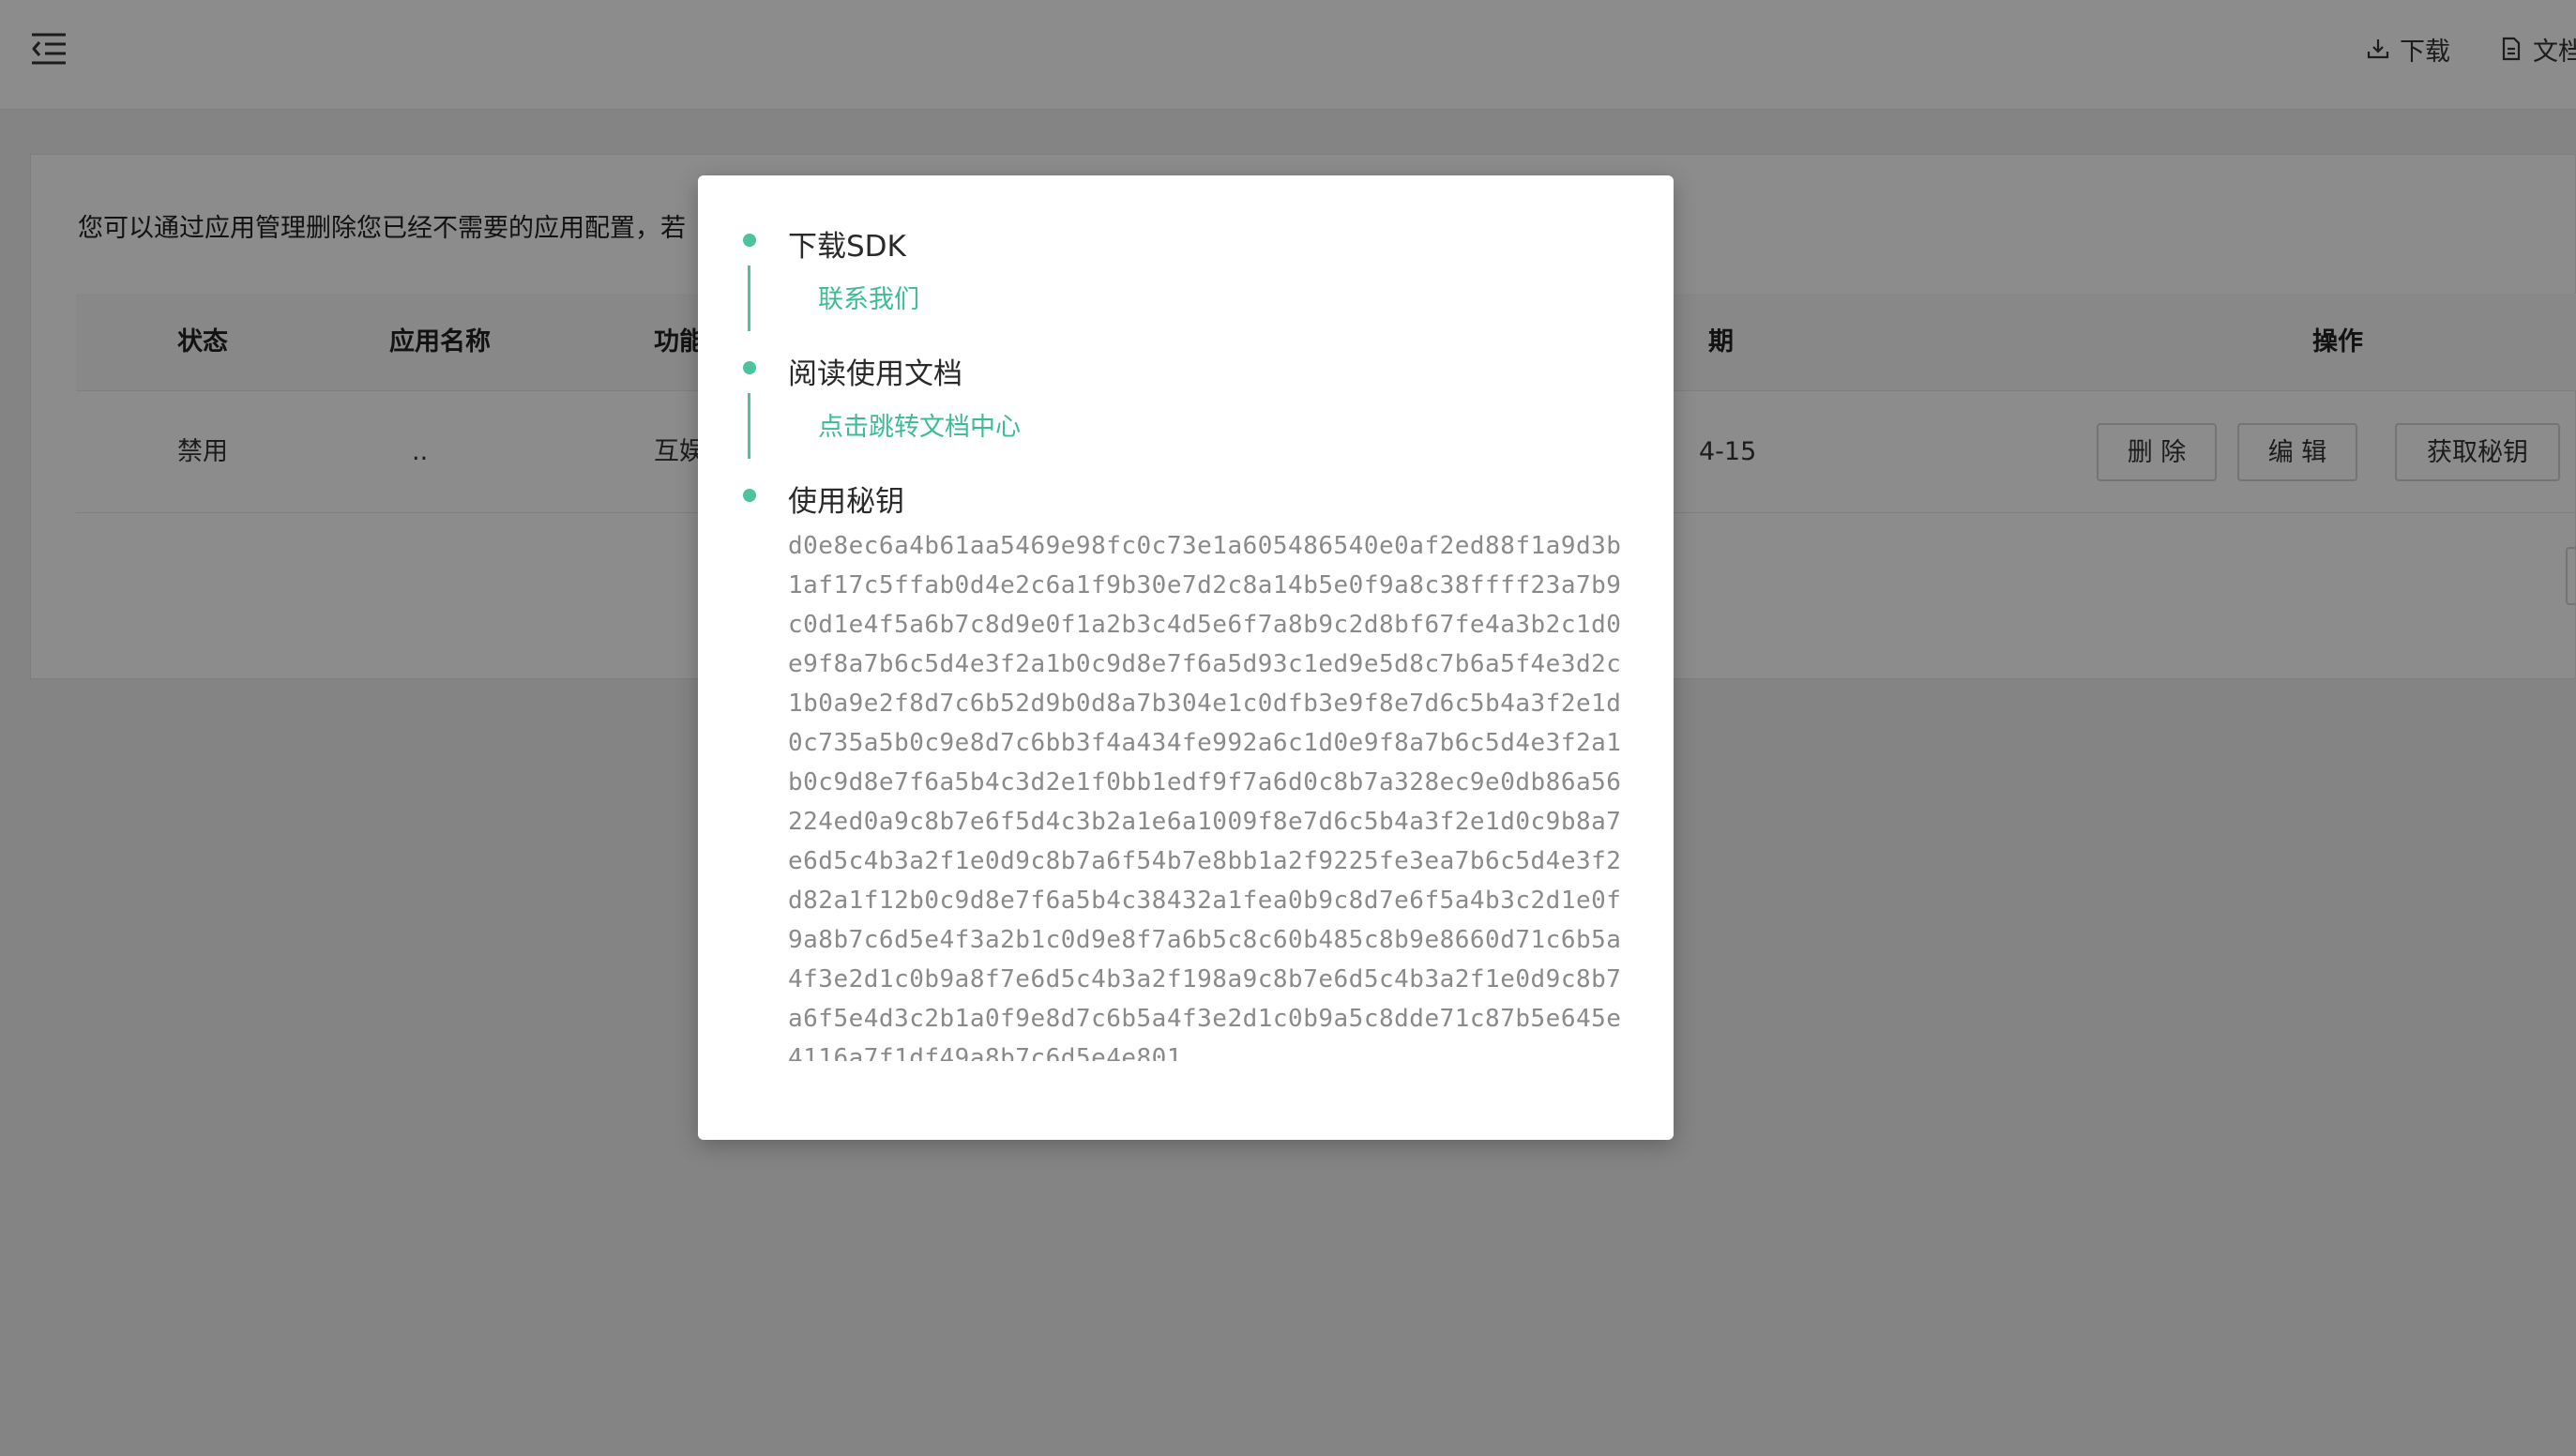 The height and width of the screenshot is (1456, 2576). I want to click on step-read-docs-title: 阅读使用文档, so click(875, 374).